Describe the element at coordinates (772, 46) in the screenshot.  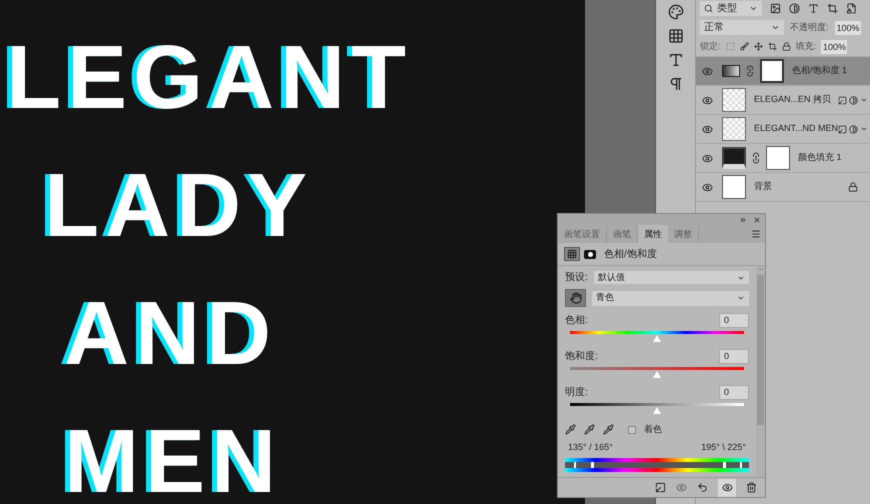
I see `artboard-icon` at that location.